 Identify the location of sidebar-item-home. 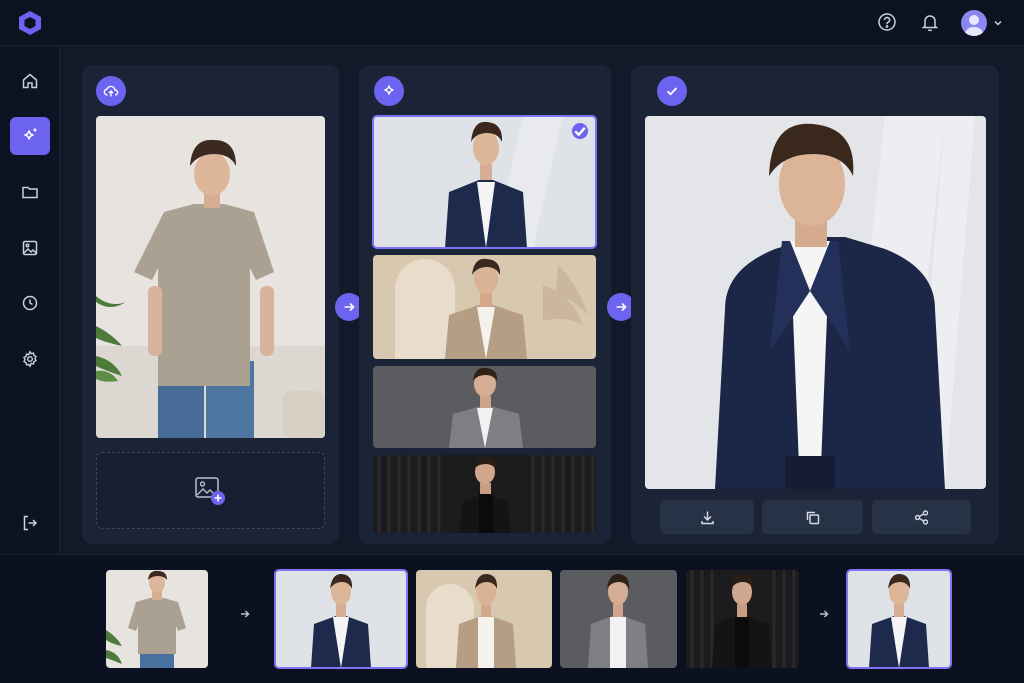
(30, 81).